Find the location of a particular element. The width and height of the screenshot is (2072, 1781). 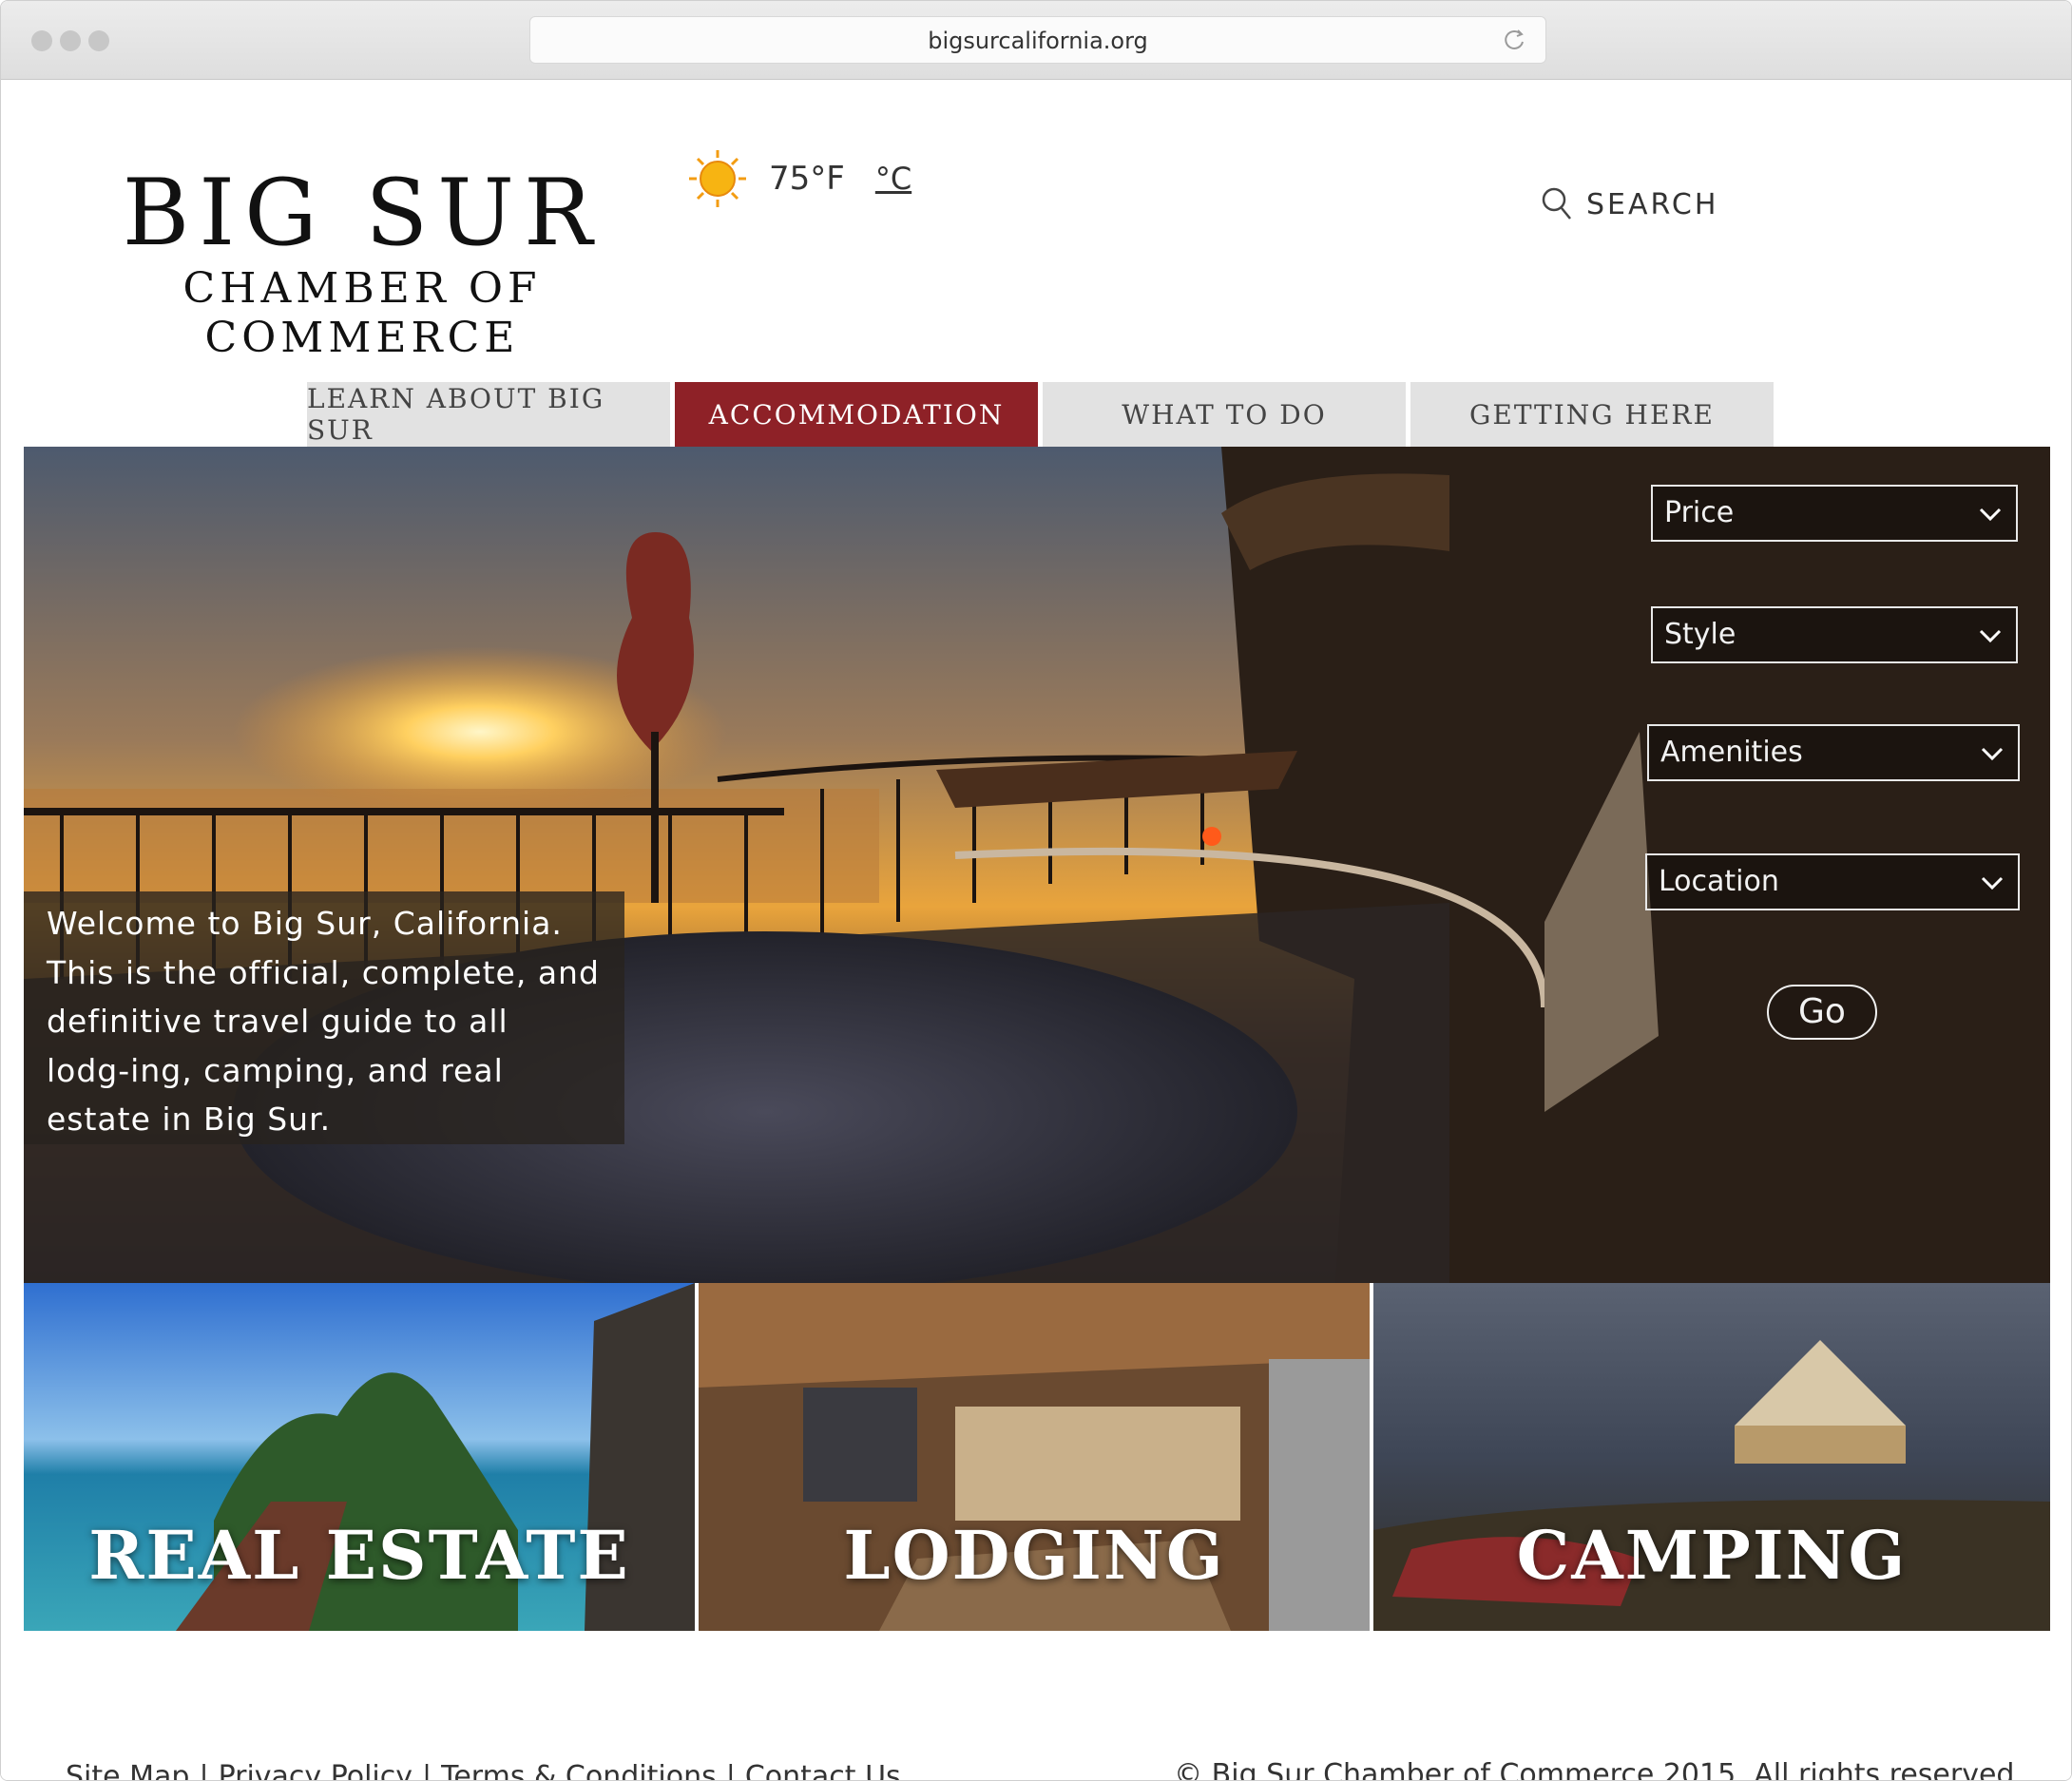

price-select: Price is located at coordinates (1835, 513).